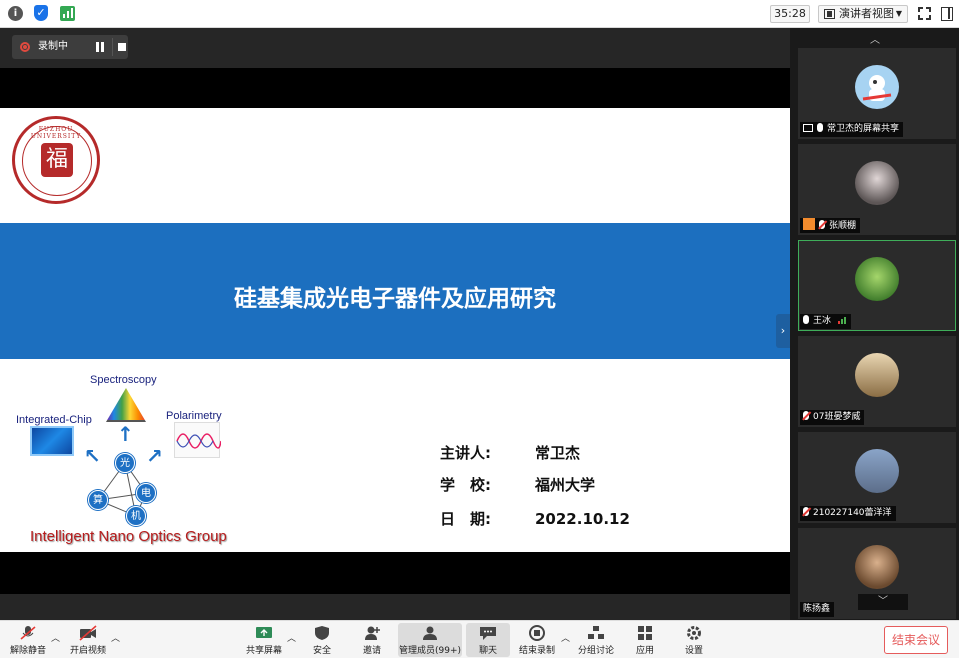  What do you see at coordinates (430, 633) in the screenshot?
I see `participants-icon` at bounding box center [430, 633].